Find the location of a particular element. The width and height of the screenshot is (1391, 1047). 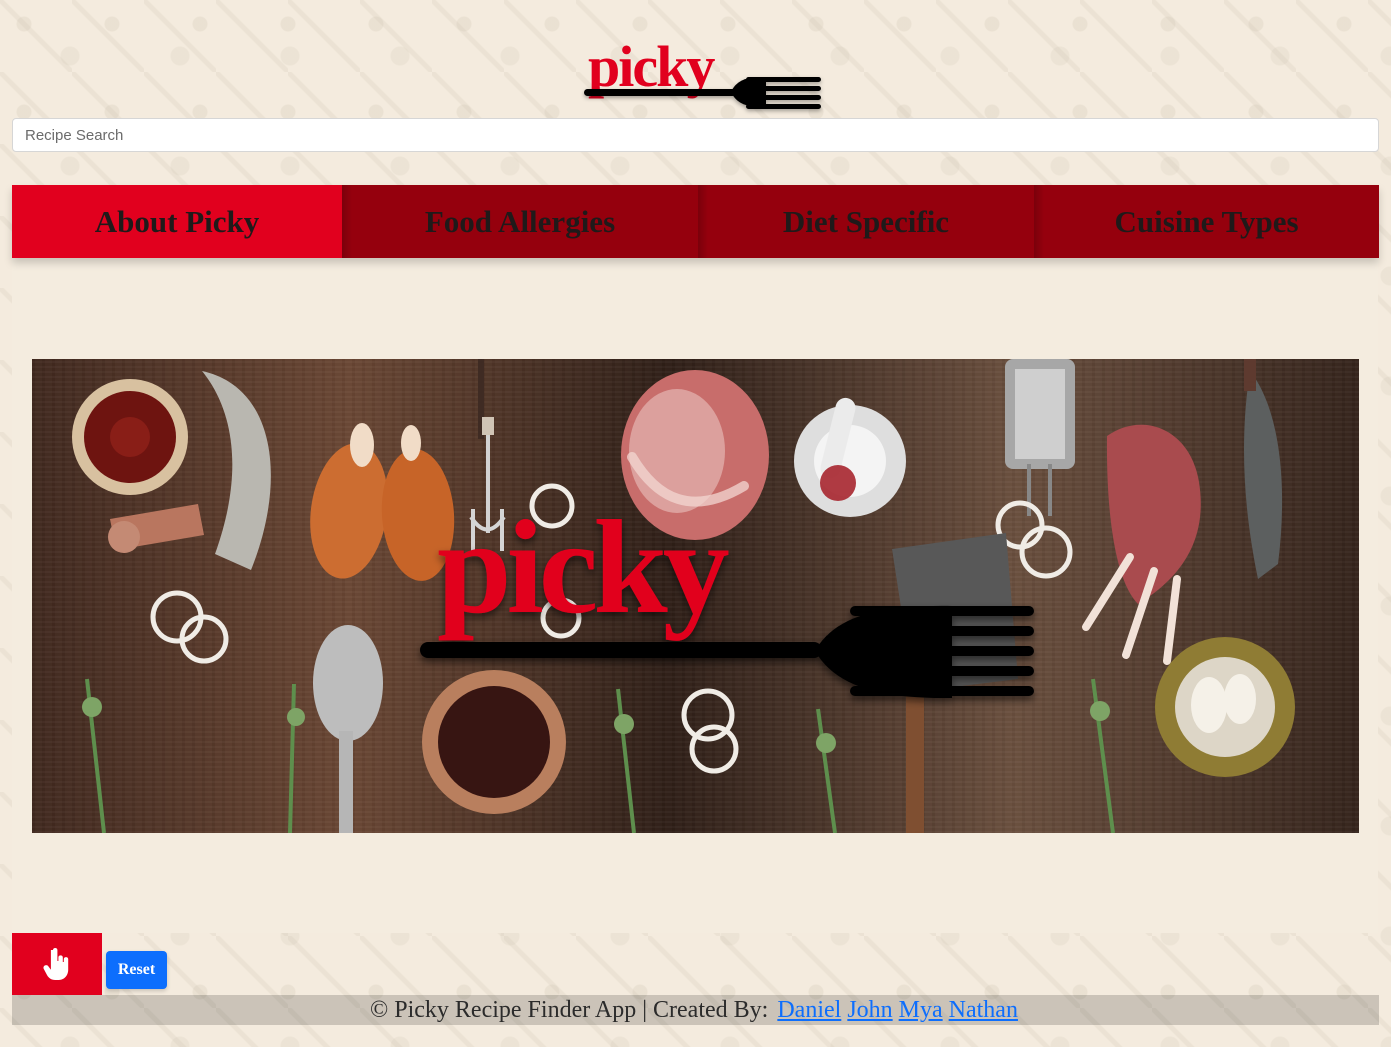

lamb-ribs-icon is located at coordinates (1141, 544).